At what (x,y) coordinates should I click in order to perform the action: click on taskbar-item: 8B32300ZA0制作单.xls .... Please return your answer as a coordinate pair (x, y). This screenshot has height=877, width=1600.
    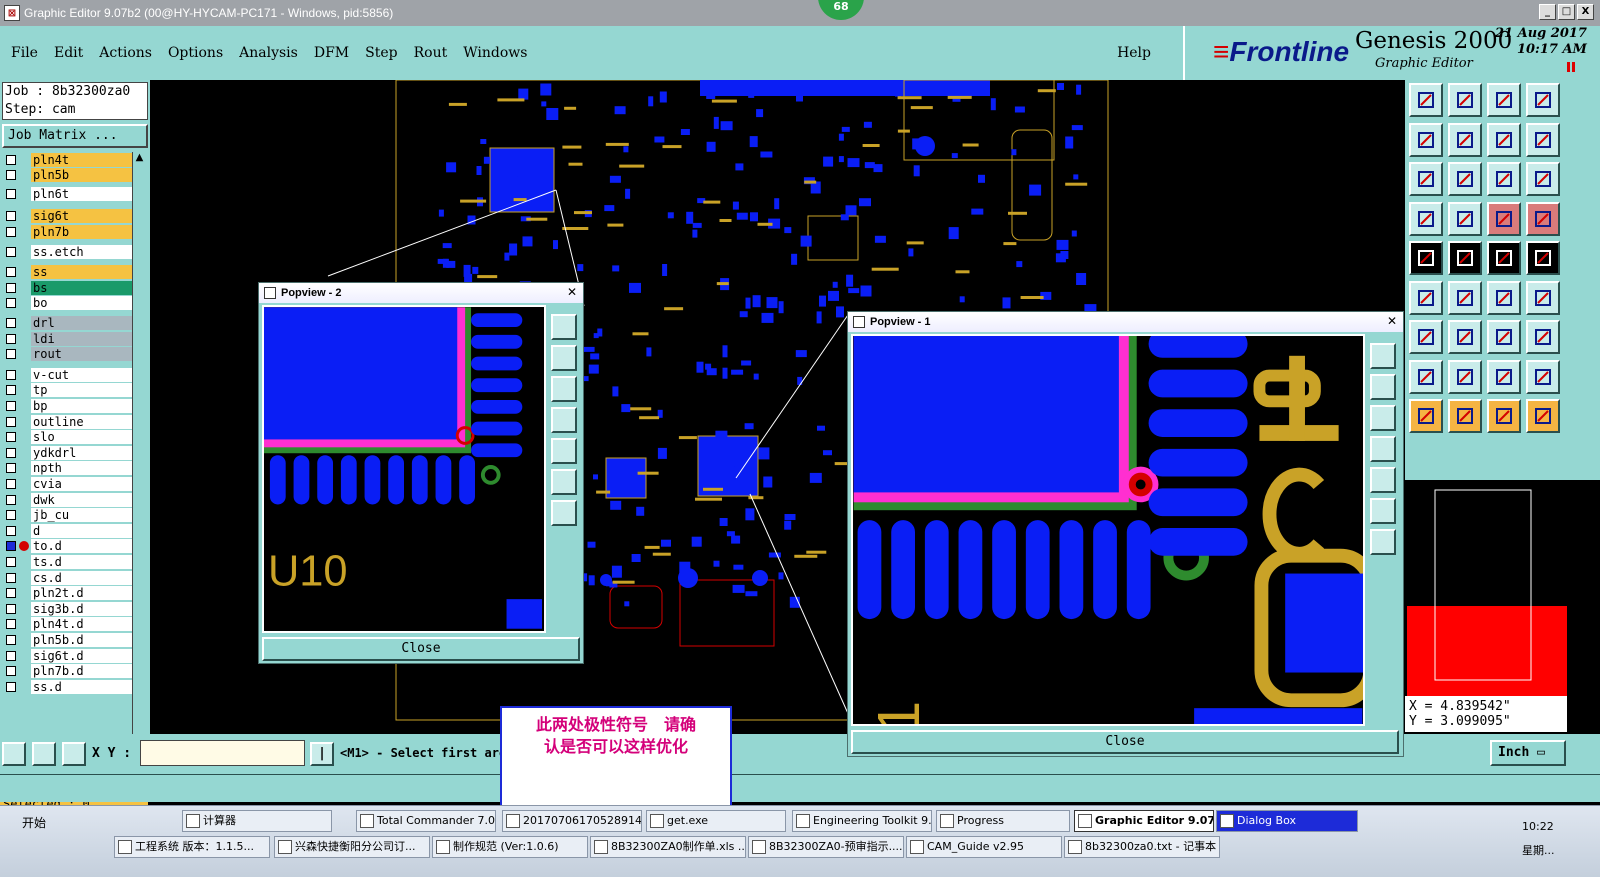
    Looking at the image, I should click on (668, 847).